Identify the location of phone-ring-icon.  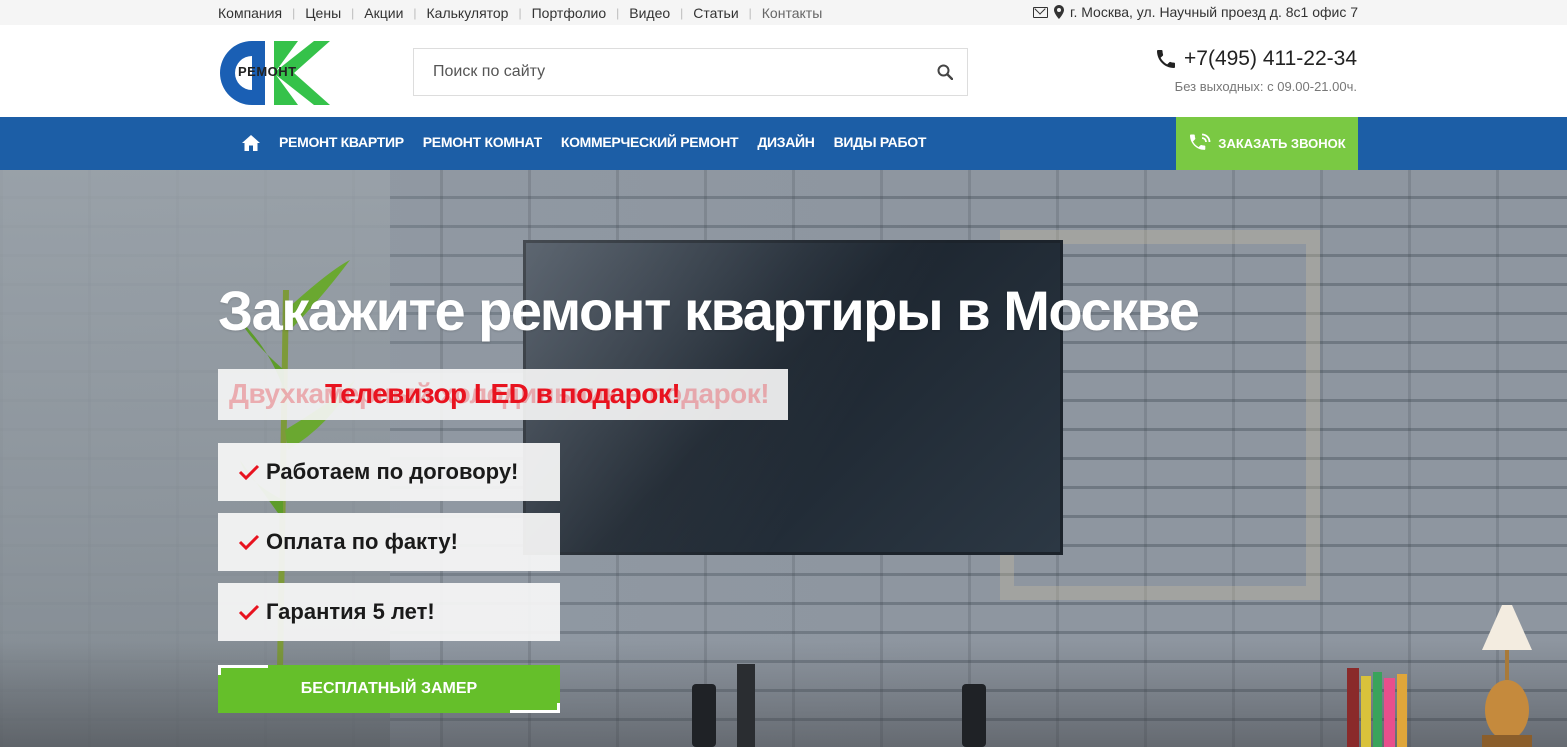
(1200, 141).